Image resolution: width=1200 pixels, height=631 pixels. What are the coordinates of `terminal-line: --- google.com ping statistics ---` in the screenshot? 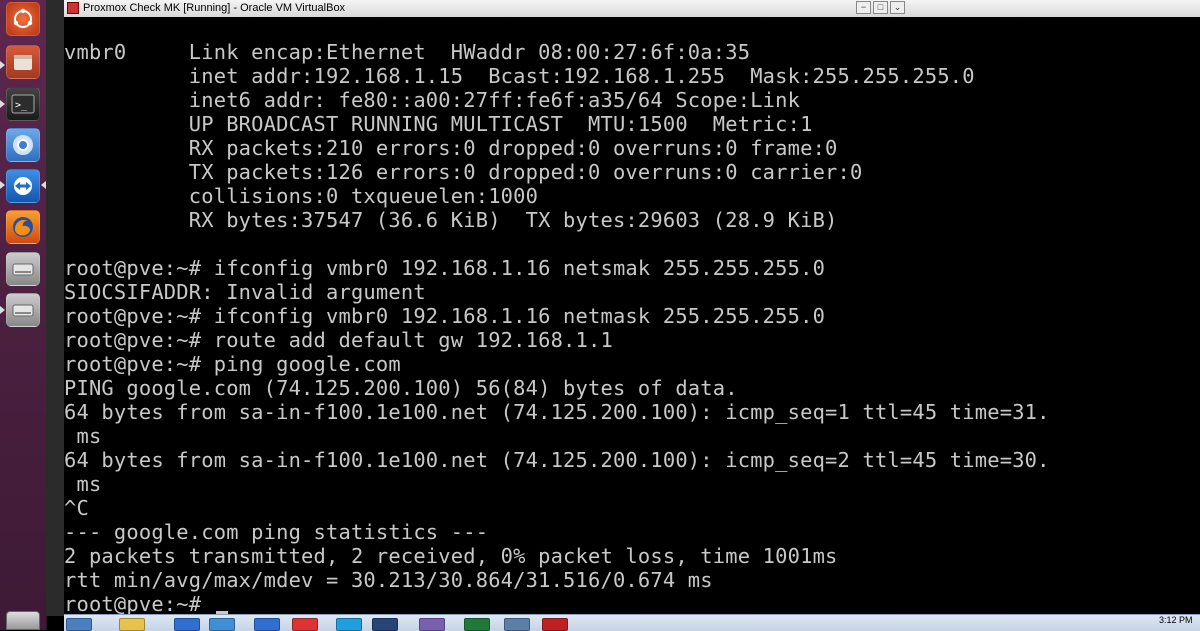 It's located at (276, 532).